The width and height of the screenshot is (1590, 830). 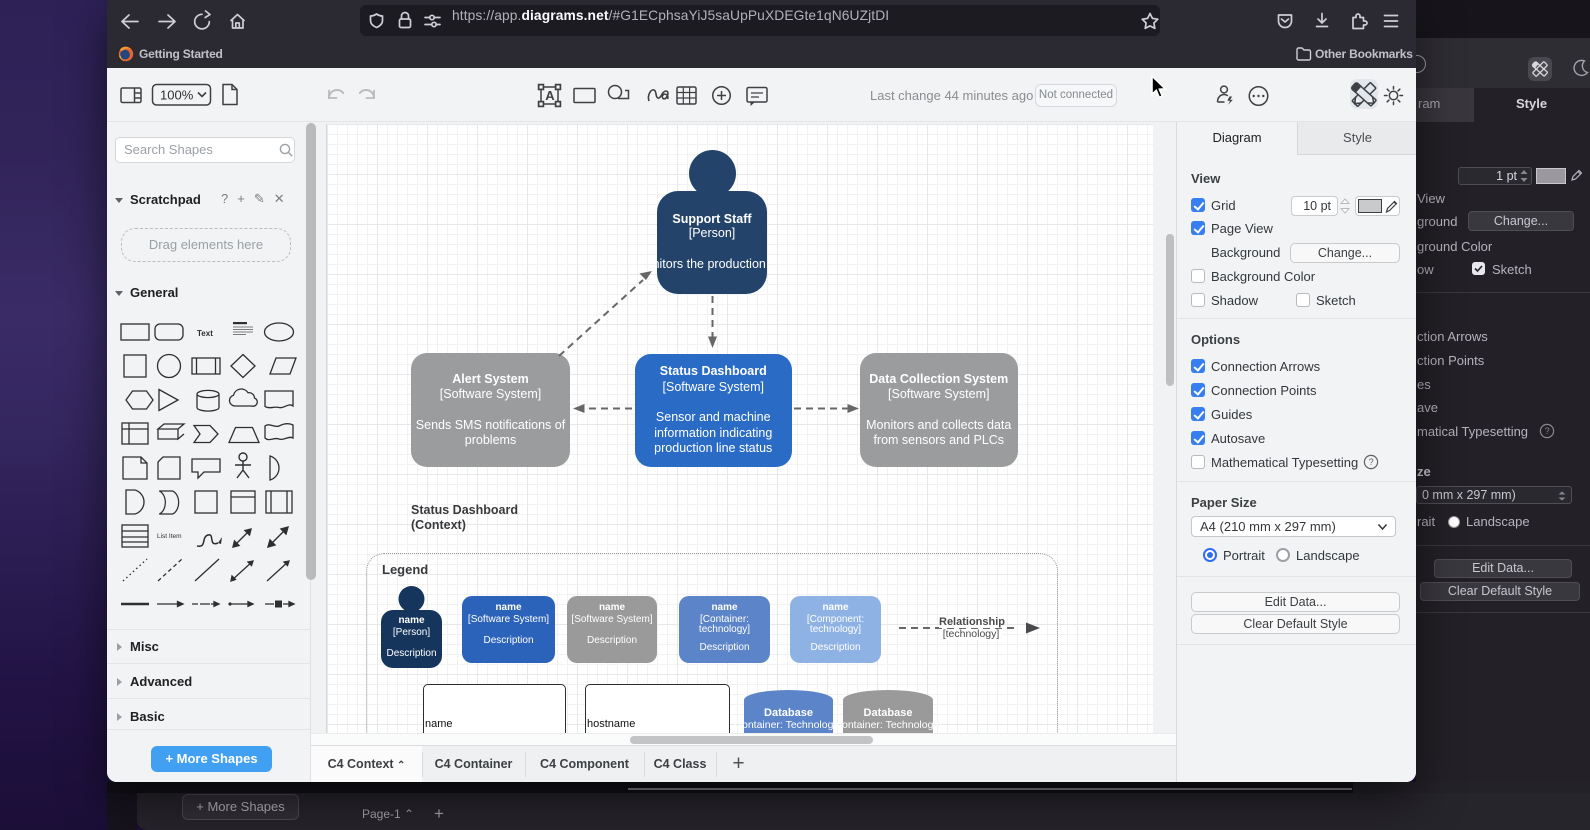 I want to click on svg-text: Text, so click(x=205, y=333).